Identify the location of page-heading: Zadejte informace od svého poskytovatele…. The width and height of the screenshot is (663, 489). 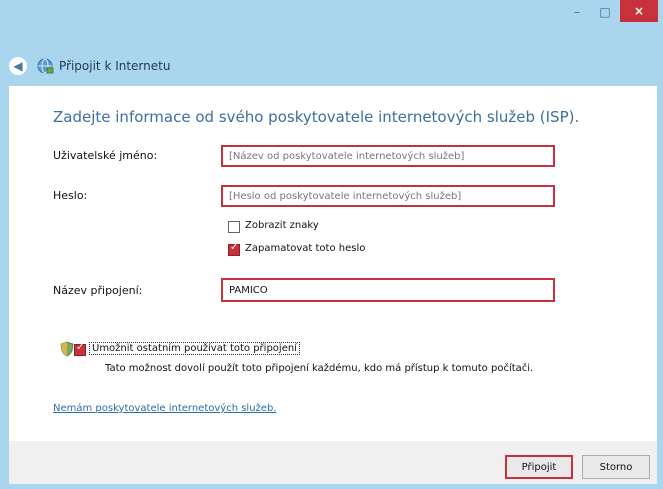
(316, 117).